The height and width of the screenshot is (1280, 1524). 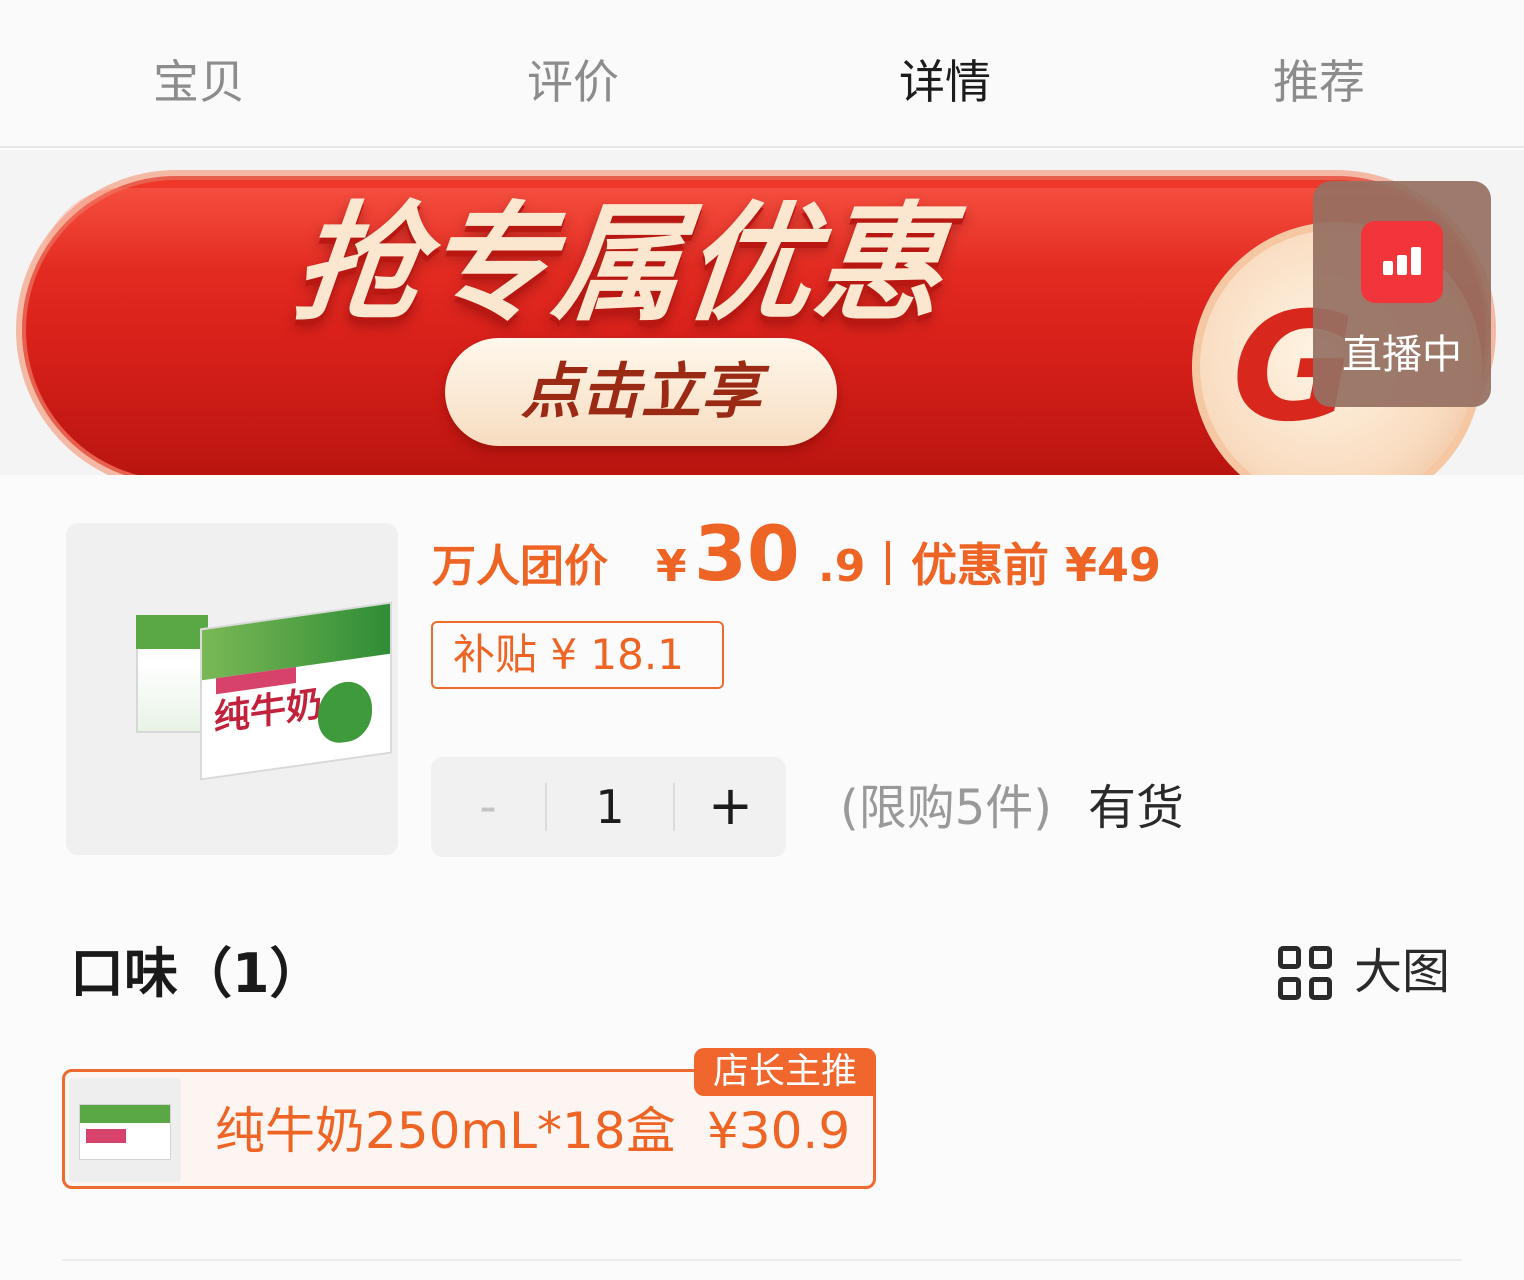 What do you see at coordinates (520, 566) in the screenshot?
I see `price-label: 万人团价` at bounding box center [520, 566].